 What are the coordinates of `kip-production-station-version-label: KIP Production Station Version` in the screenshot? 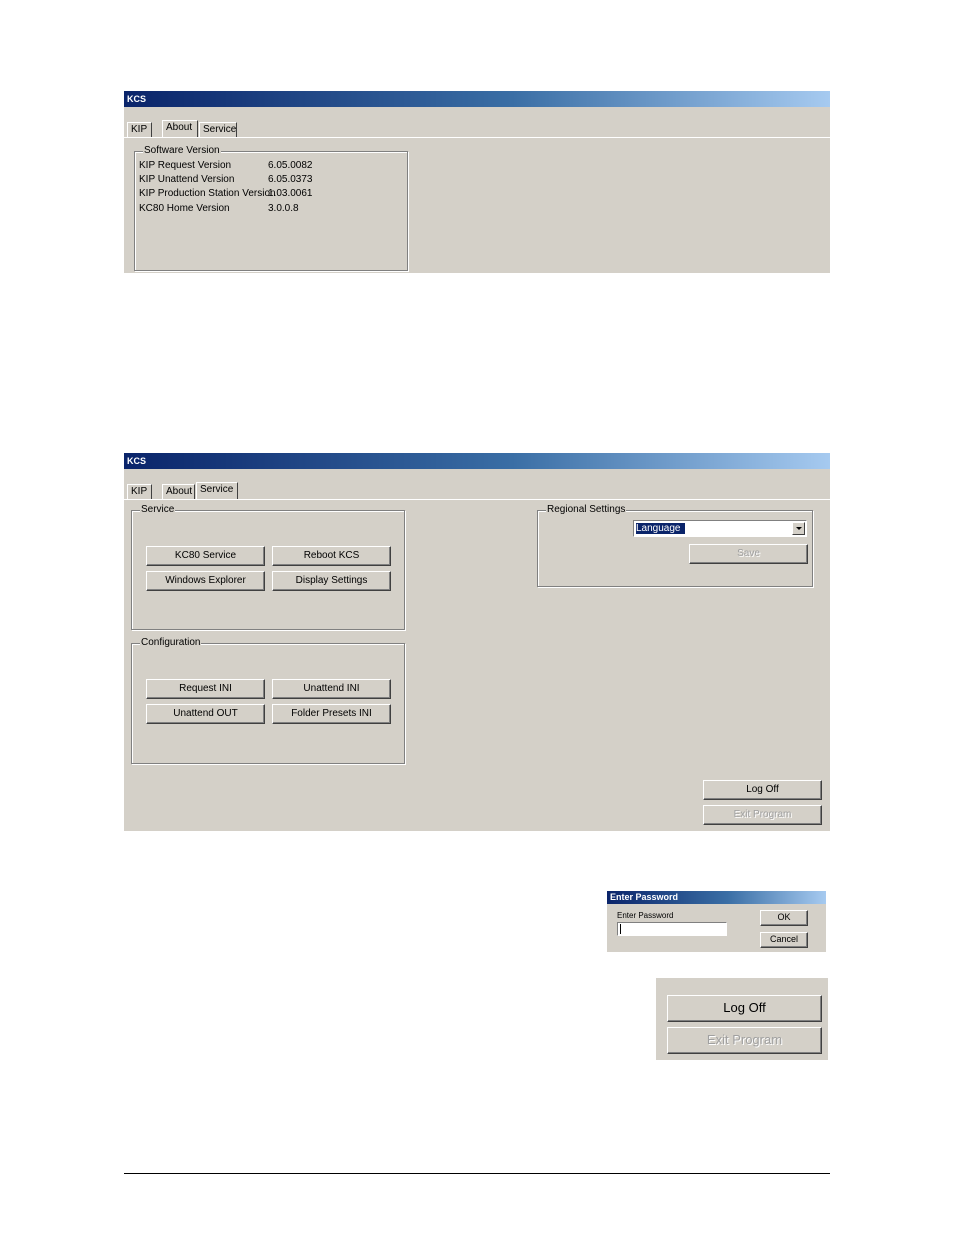 It's located at (207, 193).